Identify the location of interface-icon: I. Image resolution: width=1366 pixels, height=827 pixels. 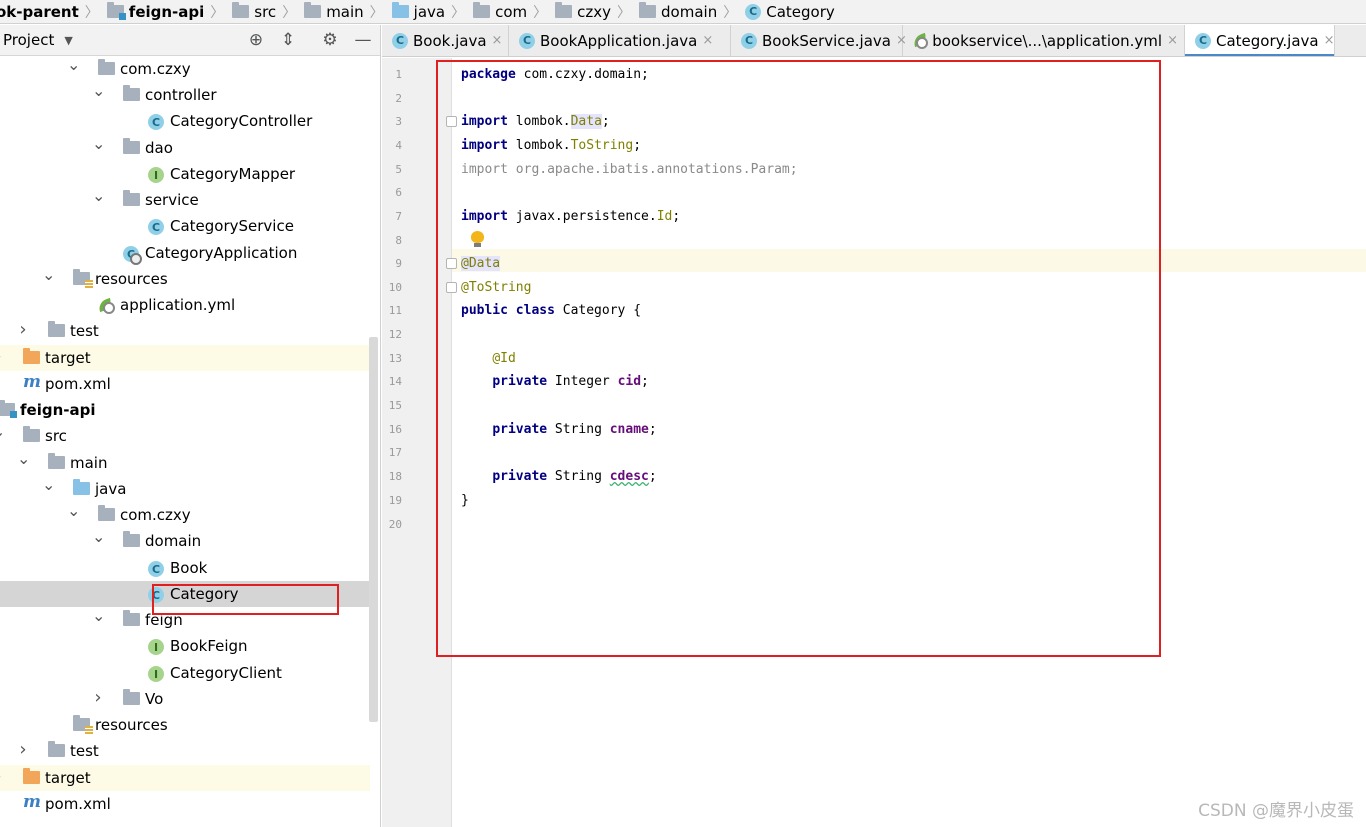
(156, 175).